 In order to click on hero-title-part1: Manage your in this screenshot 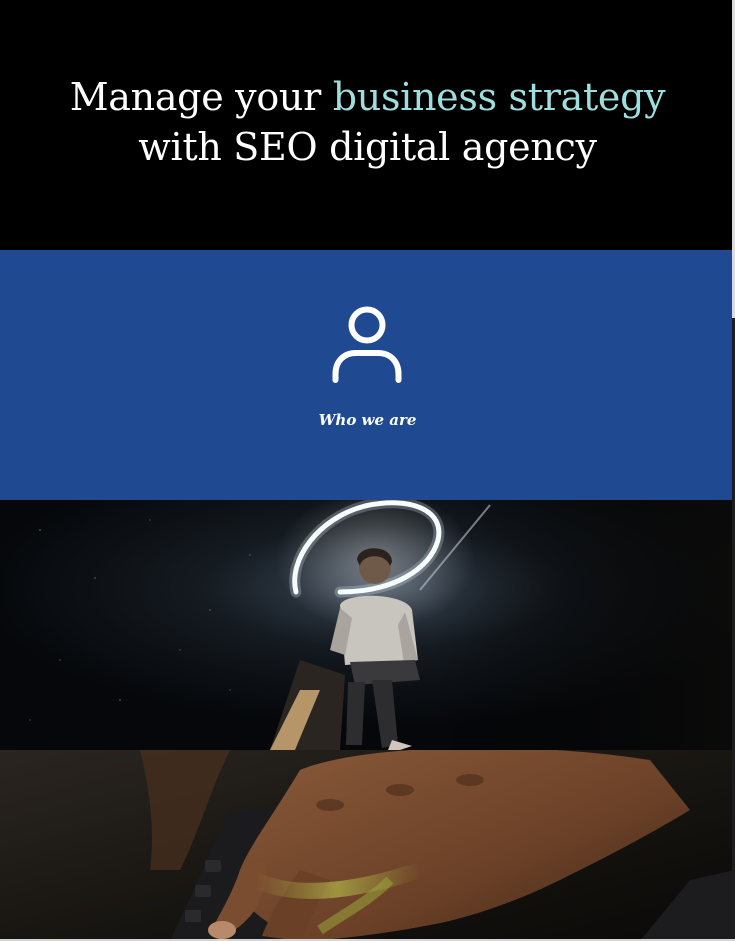, I will do `click(201, 97)`.